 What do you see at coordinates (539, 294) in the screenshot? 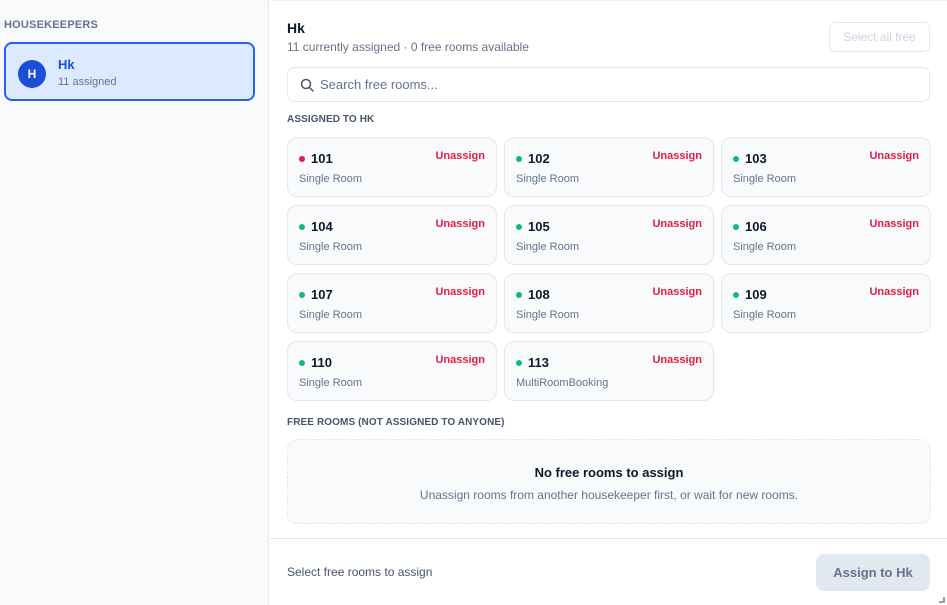
I see `room-number-label: 108` at bounding box center [539, 294].